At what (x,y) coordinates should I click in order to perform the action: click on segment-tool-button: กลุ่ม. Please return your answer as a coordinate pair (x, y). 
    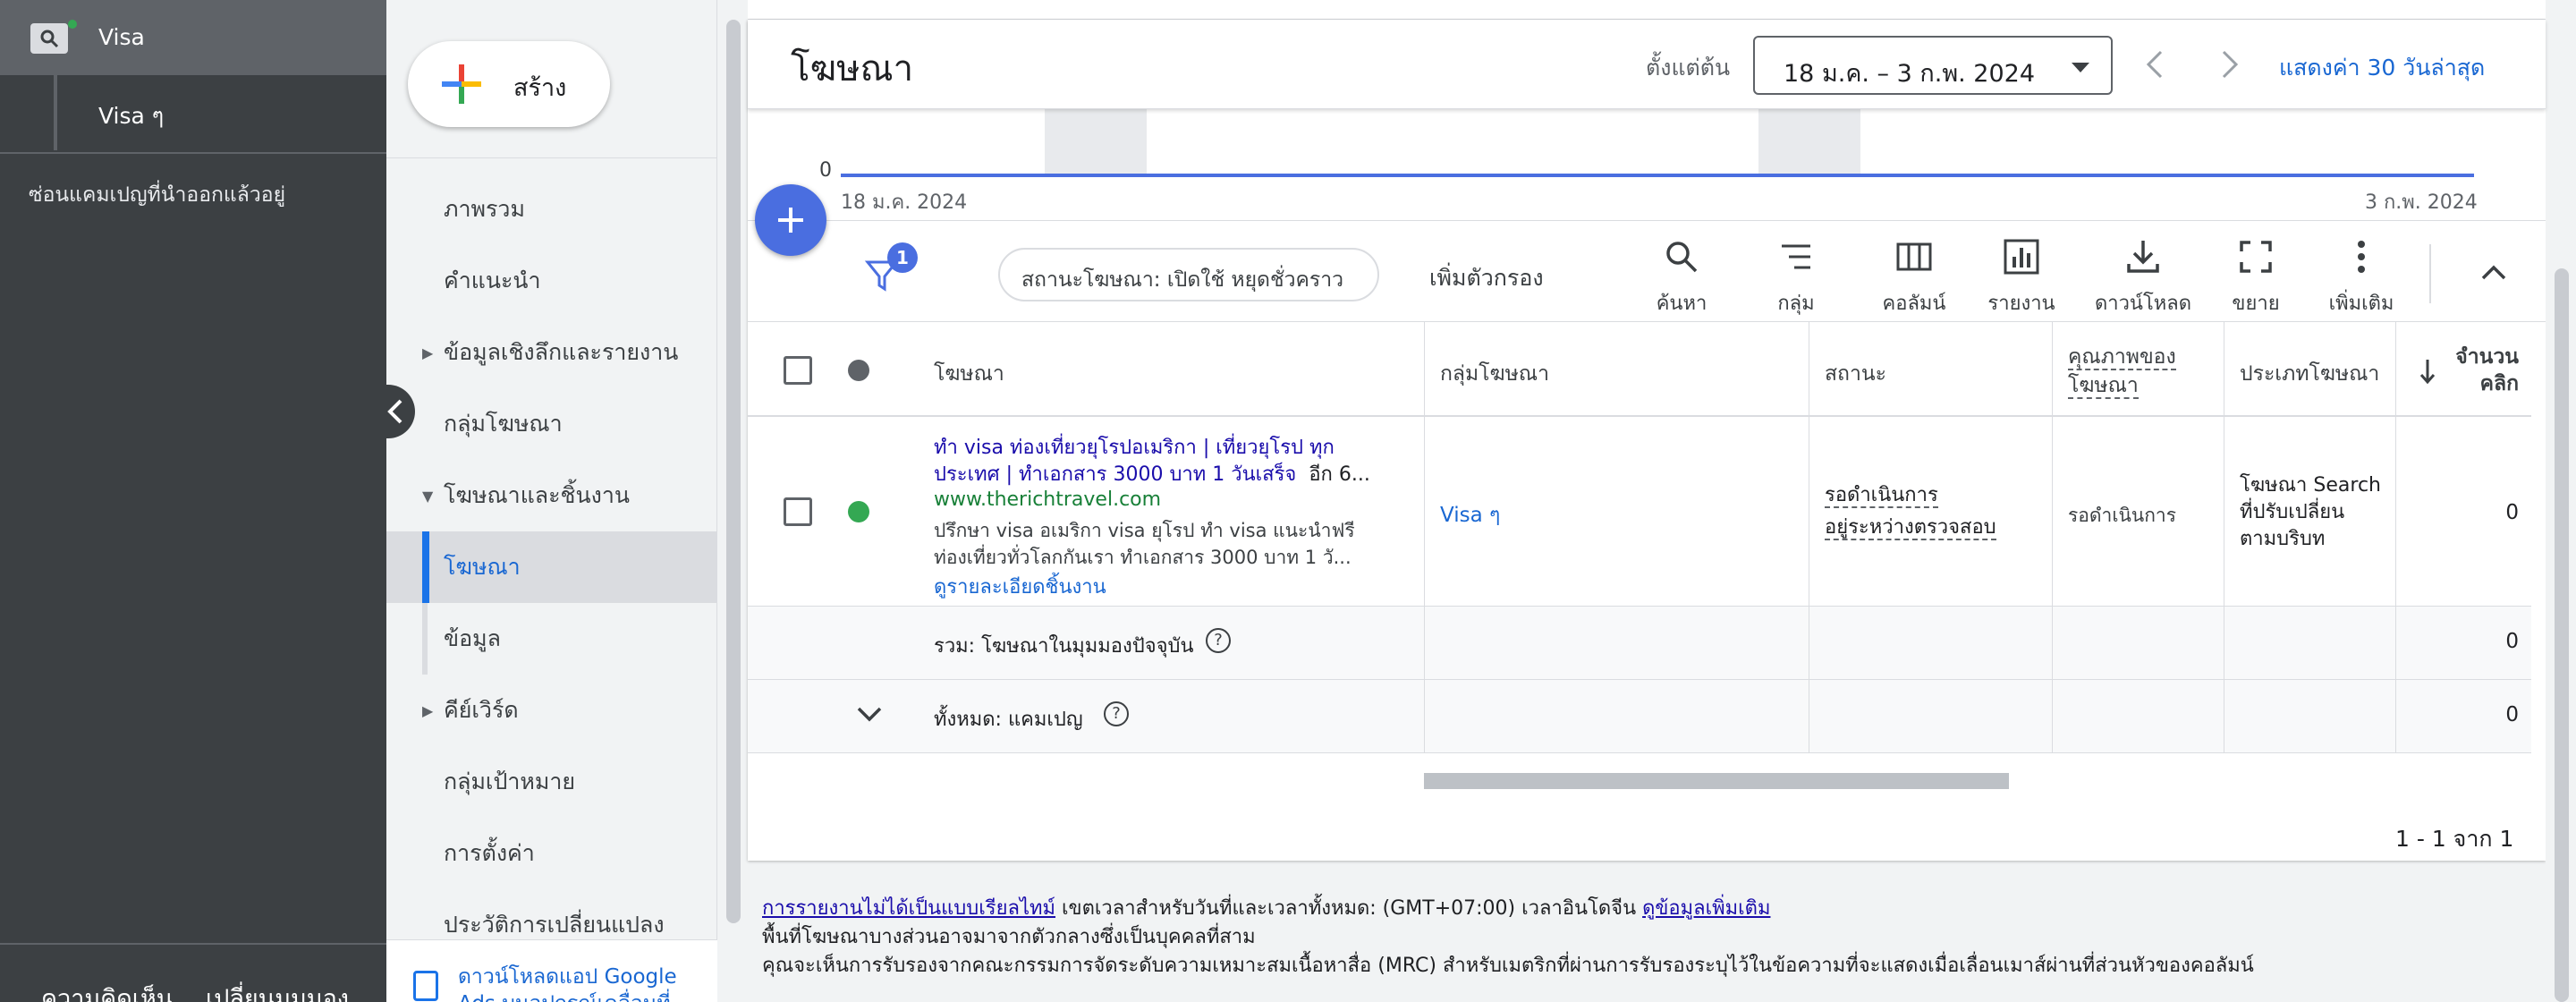
    Looking at the image, I should click on (1796, 278).